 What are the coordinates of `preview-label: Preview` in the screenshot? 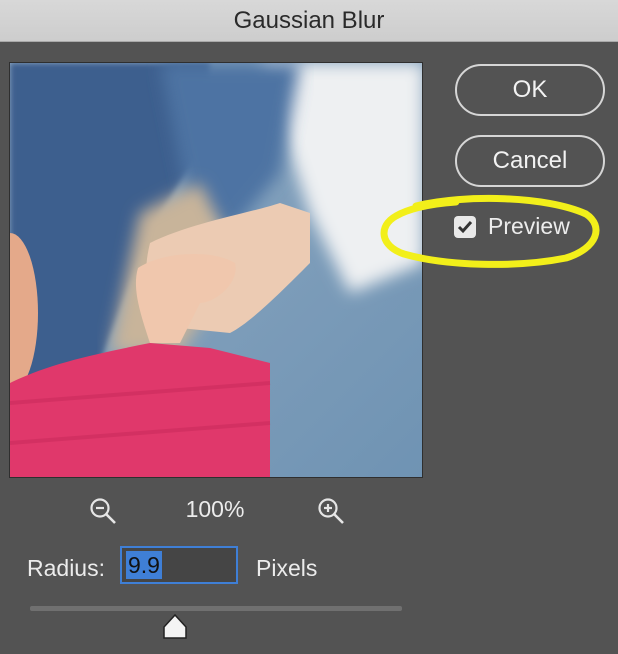 It's located at (529, 226).